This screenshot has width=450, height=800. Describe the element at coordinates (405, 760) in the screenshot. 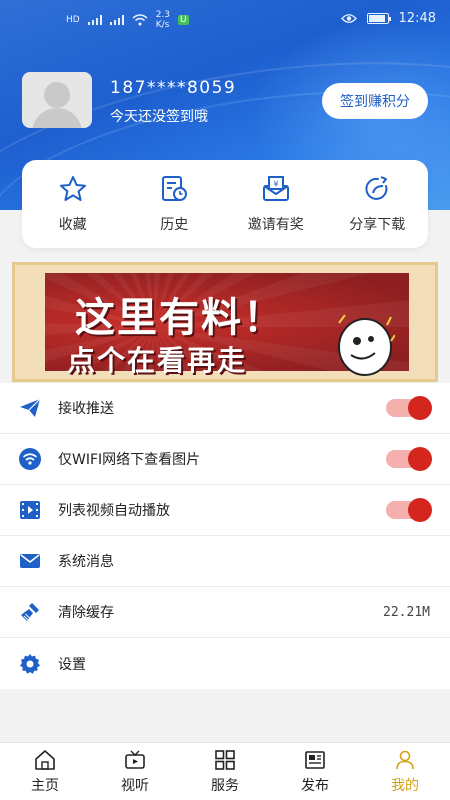

I see `user-icon` at that location.